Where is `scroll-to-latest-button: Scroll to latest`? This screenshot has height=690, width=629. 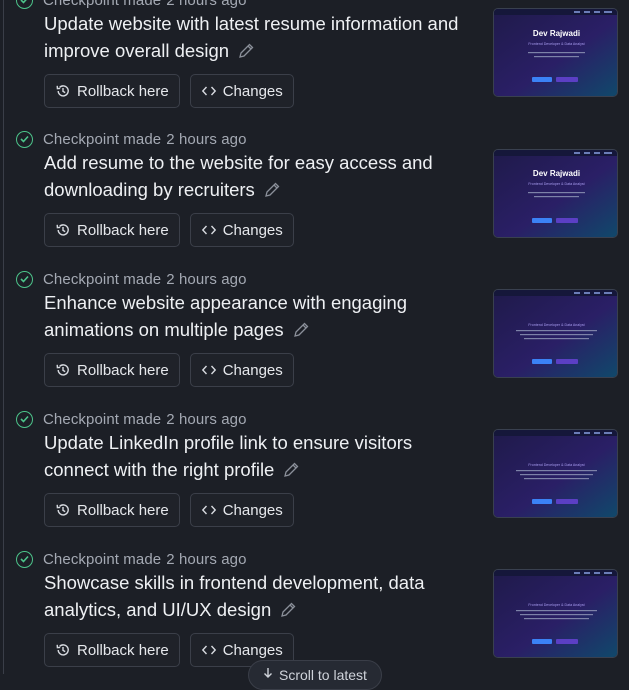
scroll-to-latest-button: Scroll to latest is located at coordinates (315, 675).